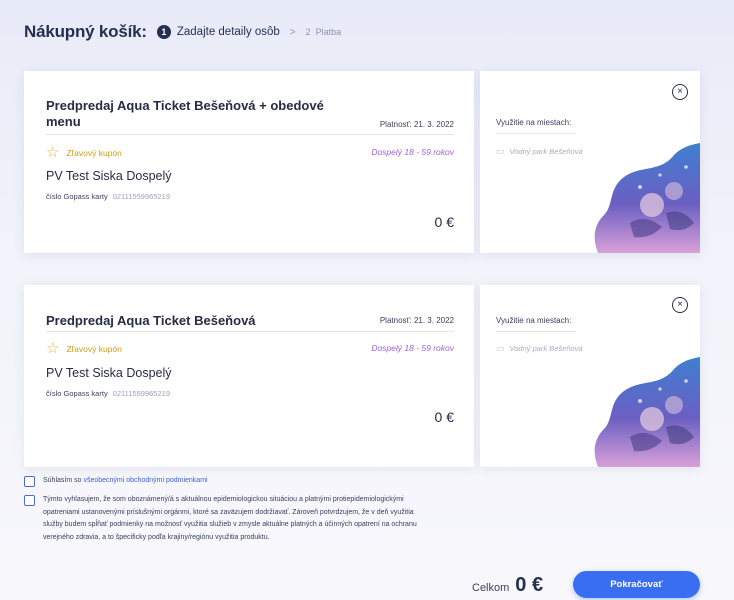 This screenshot has height=600, width=734. What do you see at coordinates (228, 32) in the screenshot?
I see `step-1-label: Zadajte detaily osôb` at bounding box center [228, 32].